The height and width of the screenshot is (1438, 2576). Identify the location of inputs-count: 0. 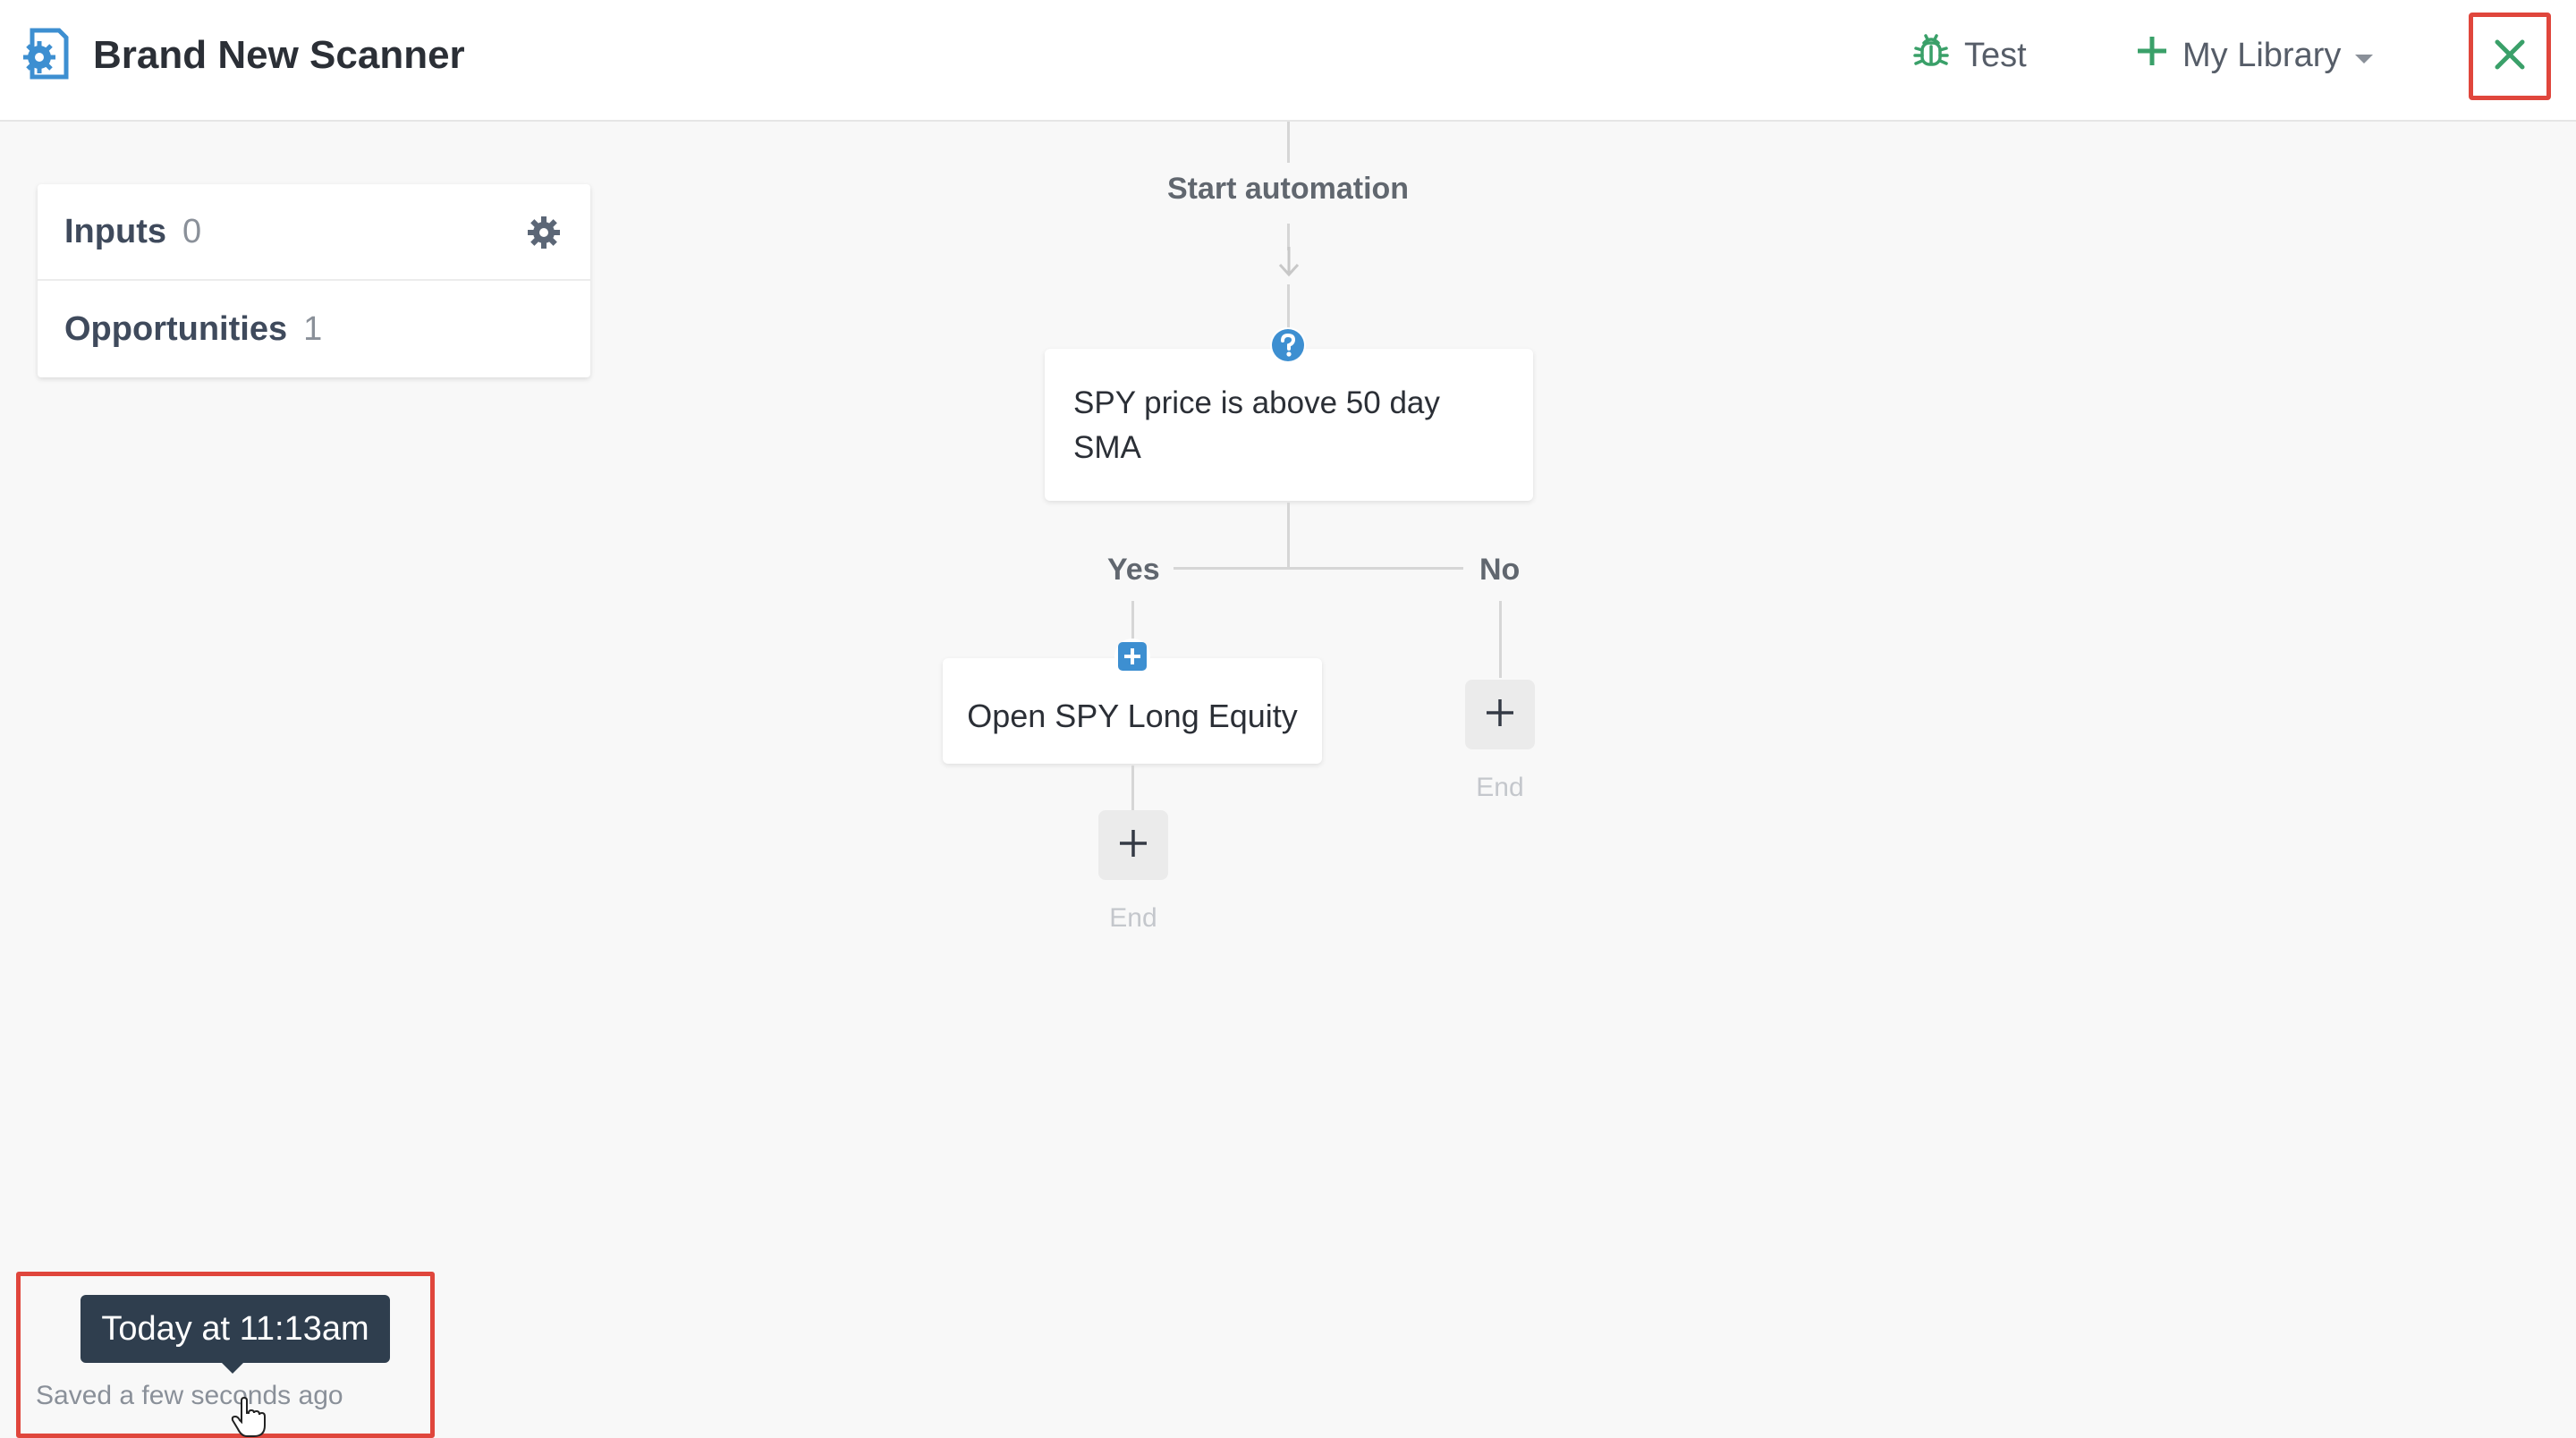
(192, 231).